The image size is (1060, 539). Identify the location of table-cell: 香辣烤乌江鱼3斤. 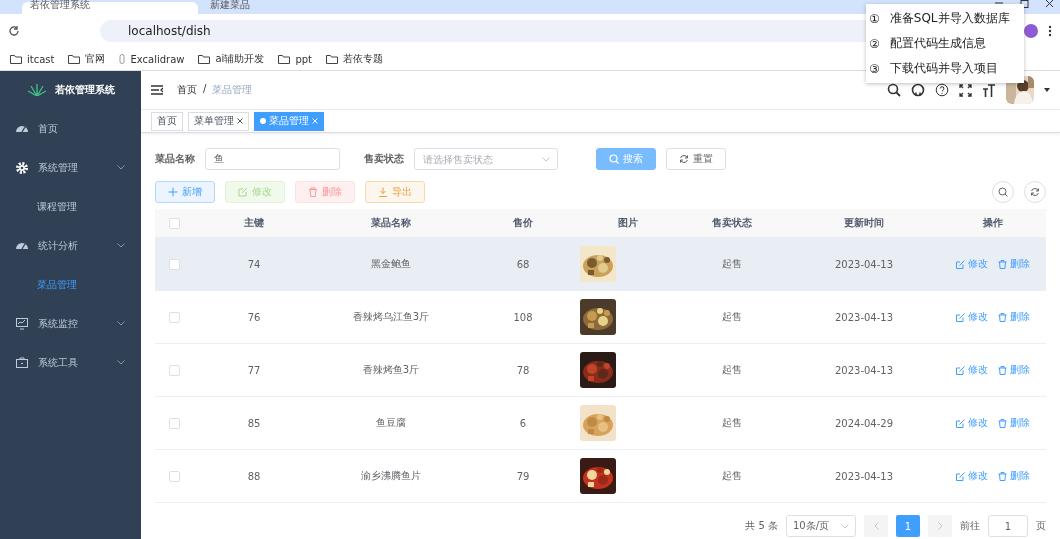
(391, 316).